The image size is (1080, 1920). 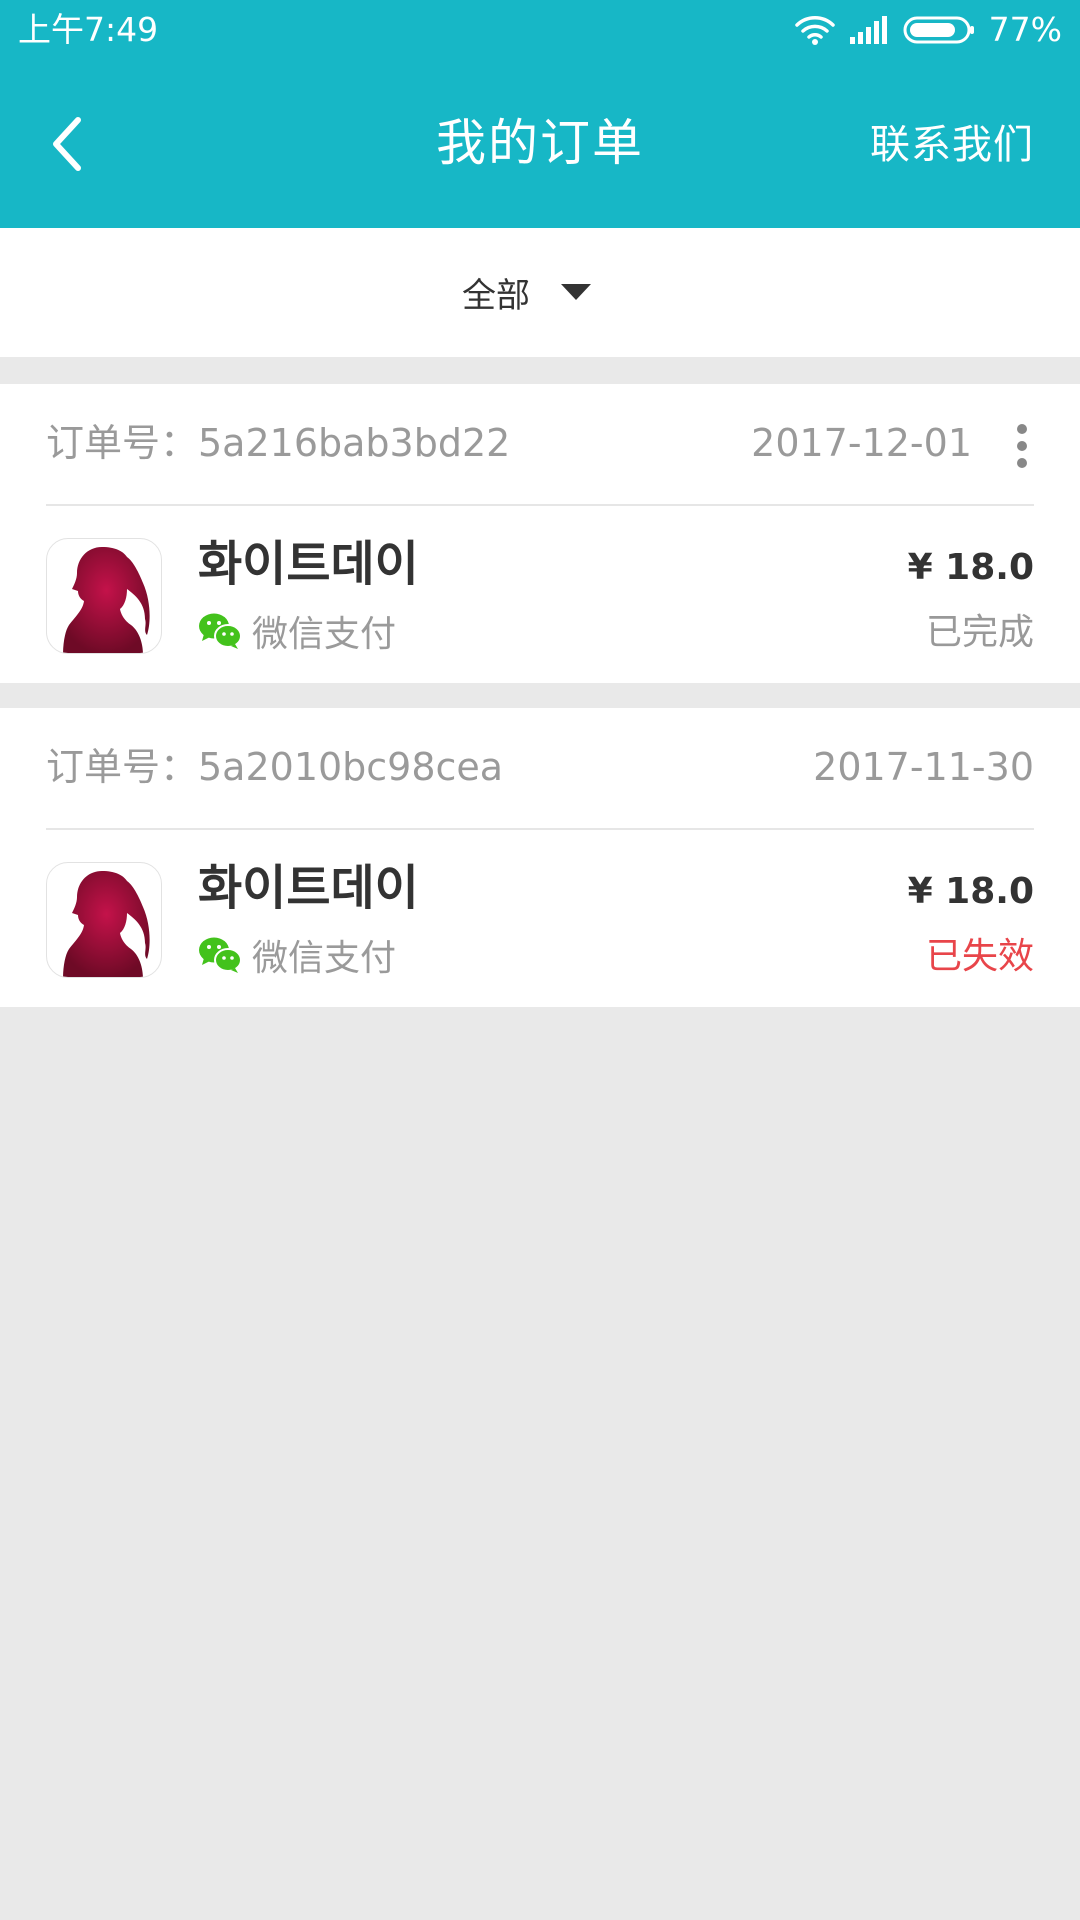 What do you see at coordinates (869, 30) in the screenshot?
I see `signal-icon` at bounding box center [869, 30].